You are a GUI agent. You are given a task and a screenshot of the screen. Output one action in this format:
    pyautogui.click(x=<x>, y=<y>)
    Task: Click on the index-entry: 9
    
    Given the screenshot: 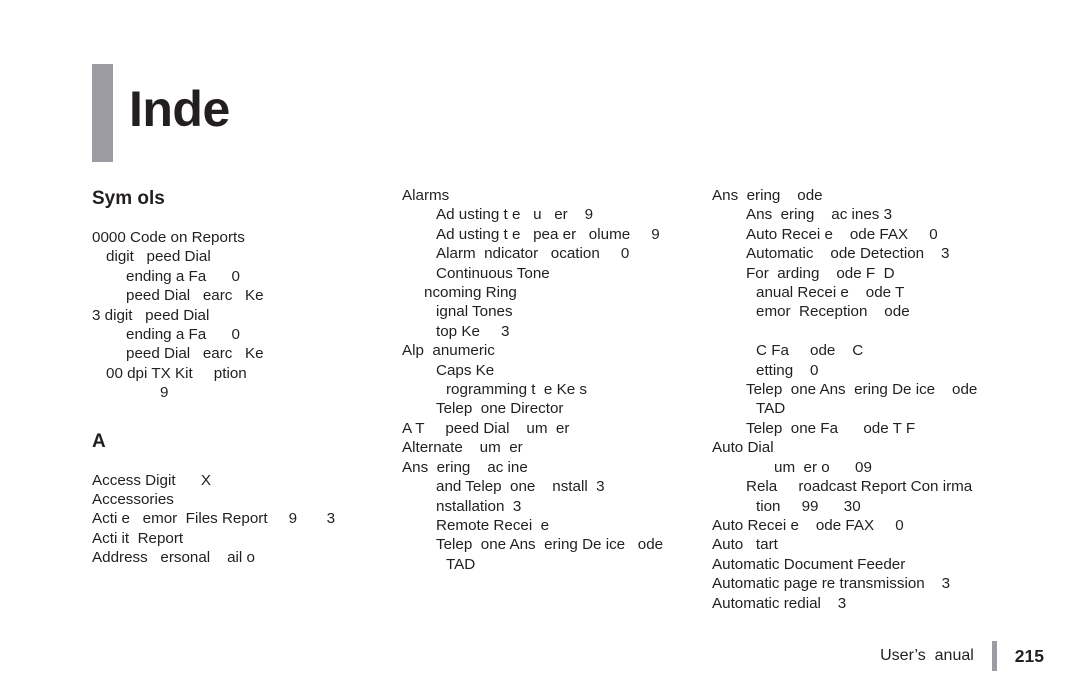 What is the action you would take?
    pyautogui.click(x=164, y=393)
    